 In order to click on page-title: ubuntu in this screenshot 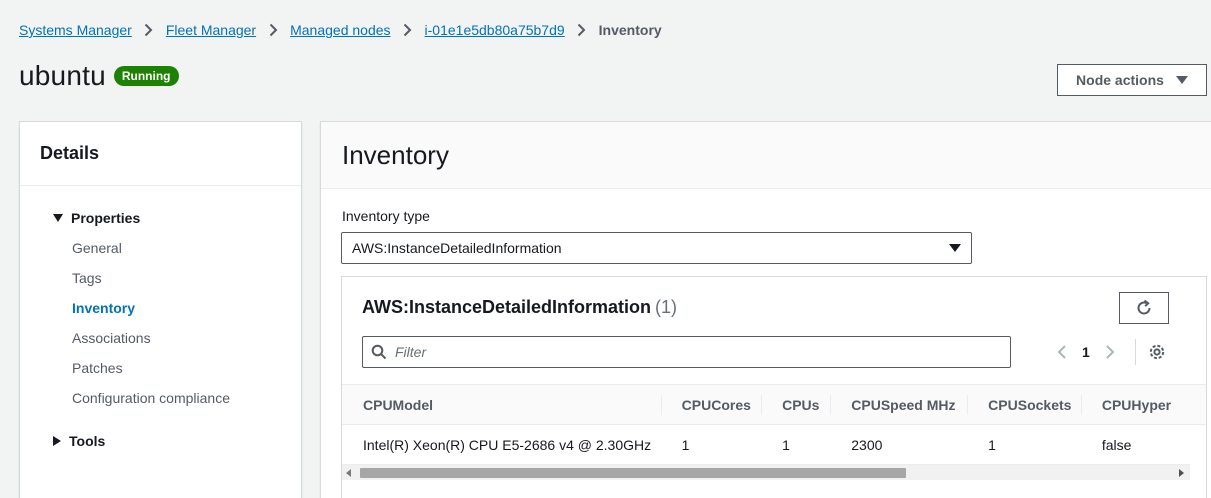, I will do `click(62, 75)`.